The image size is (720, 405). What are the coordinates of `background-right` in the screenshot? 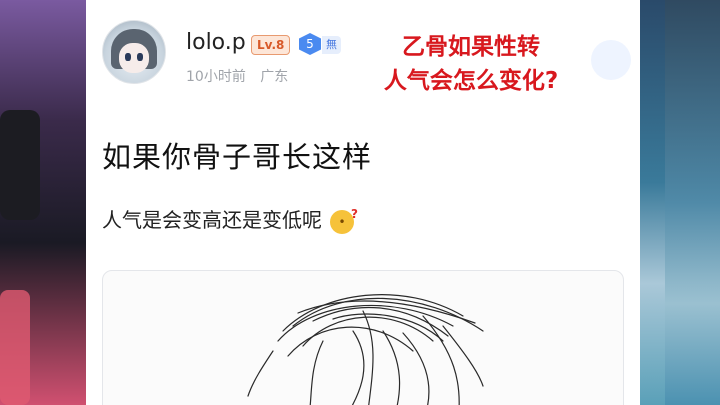 It's located at (680, 202).